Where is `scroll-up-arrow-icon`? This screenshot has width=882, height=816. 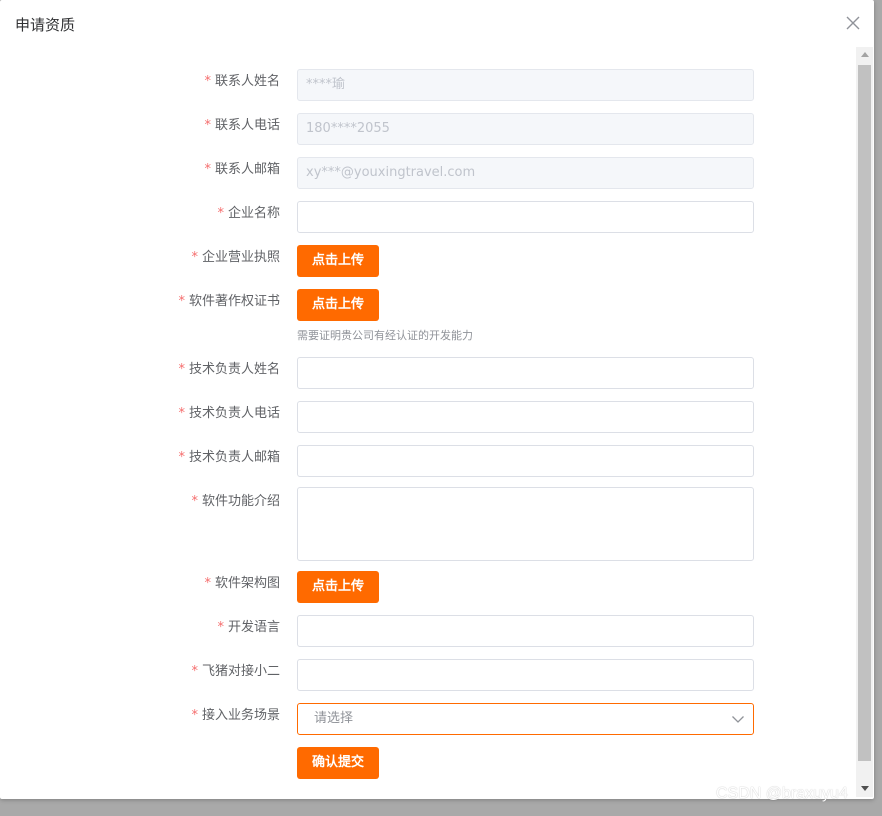 scroll-up-arrow-icon is located at coordinates (864, 55).